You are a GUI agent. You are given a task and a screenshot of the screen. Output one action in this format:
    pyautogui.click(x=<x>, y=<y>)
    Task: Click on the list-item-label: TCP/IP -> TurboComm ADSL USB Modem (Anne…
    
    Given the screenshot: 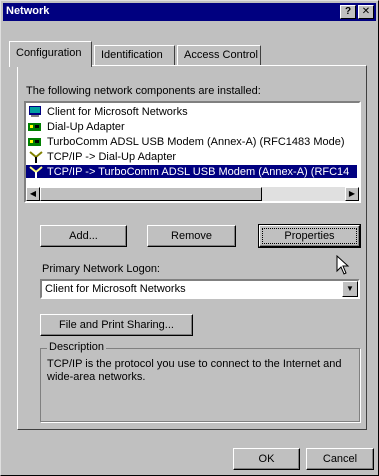 What is the action you would take?
    pyautogui.click(x=198, y=171)
    